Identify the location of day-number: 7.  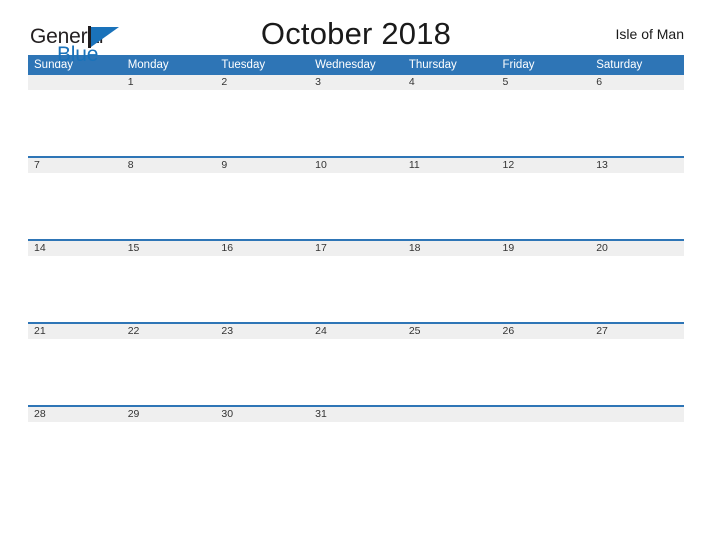
(75, 165).